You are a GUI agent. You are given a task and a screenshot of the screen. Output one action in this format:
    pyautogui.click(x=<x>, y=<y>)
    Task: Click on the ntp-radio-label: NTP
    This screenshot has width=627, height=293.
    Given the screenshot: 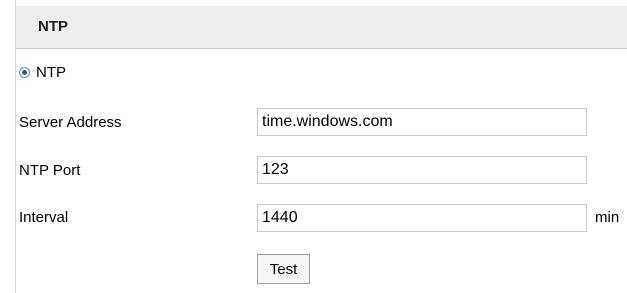 What is the action you would take?
    pyautogui.click(x=51, y=72)
    